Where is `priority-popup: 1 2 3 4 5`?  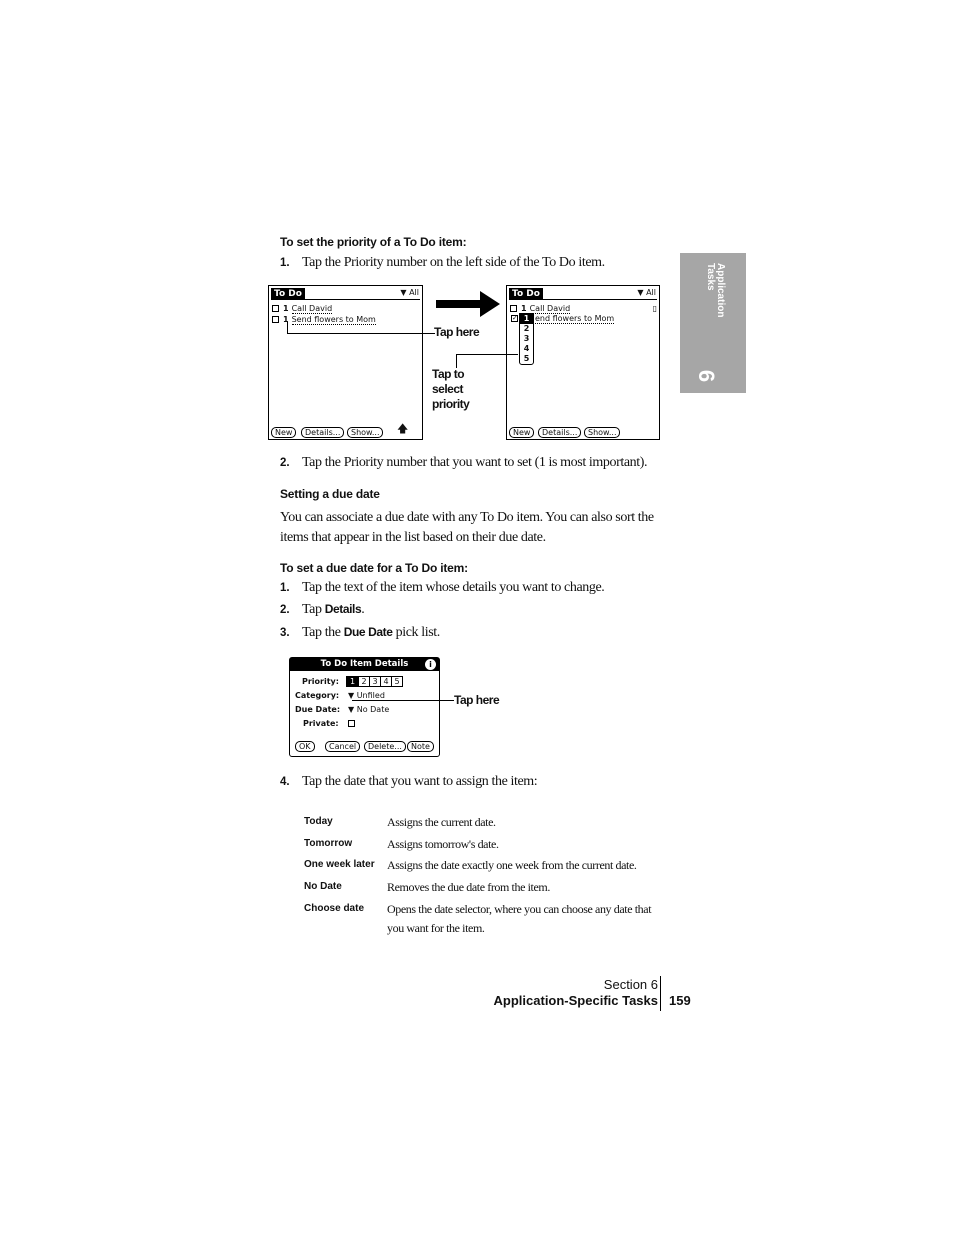
priority-popup: 1 2 3 4 5 is located at coordinates (526, 339).